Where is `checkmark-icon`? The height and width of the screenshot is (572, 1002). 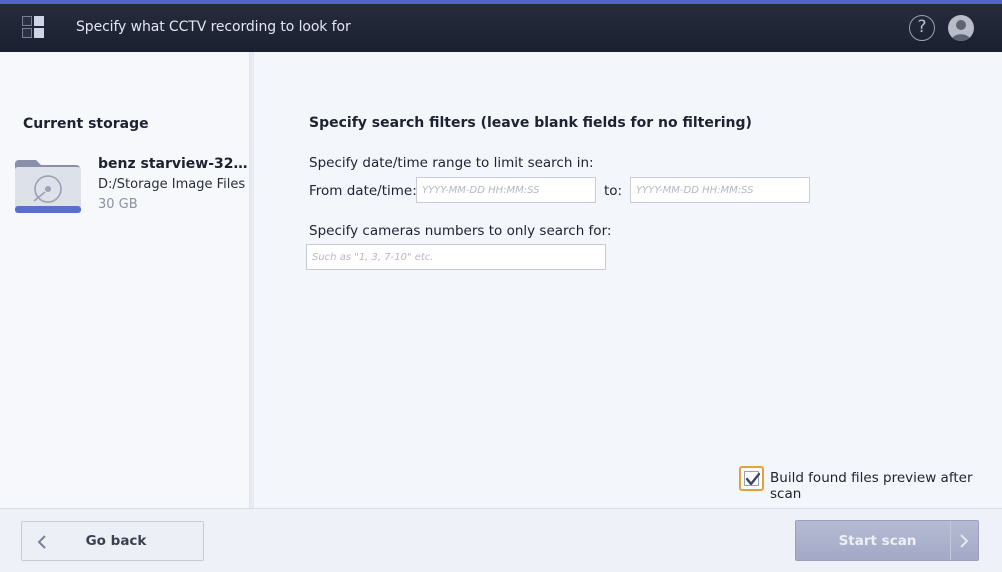 checkmark-icon is located at coordinates (753, 479).